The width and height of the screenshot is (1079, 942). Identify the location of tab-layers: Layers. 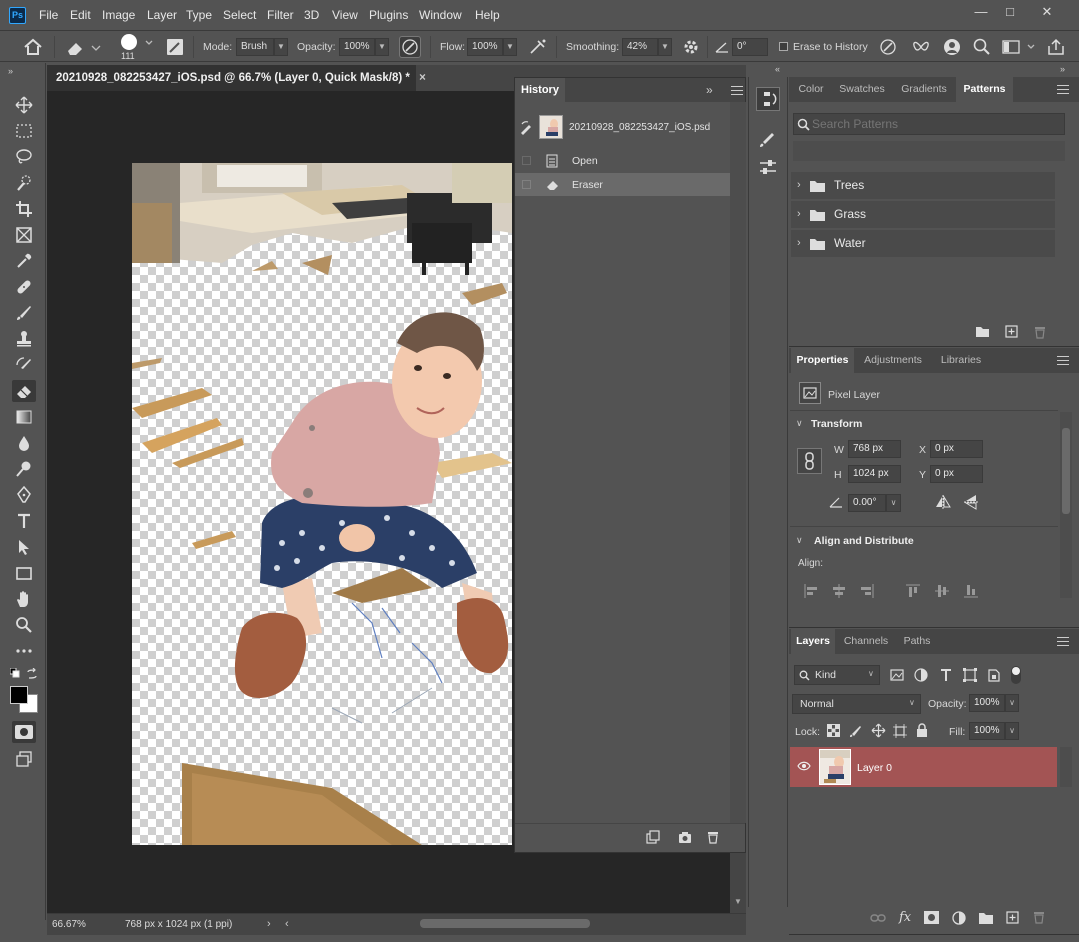
(813, 641).